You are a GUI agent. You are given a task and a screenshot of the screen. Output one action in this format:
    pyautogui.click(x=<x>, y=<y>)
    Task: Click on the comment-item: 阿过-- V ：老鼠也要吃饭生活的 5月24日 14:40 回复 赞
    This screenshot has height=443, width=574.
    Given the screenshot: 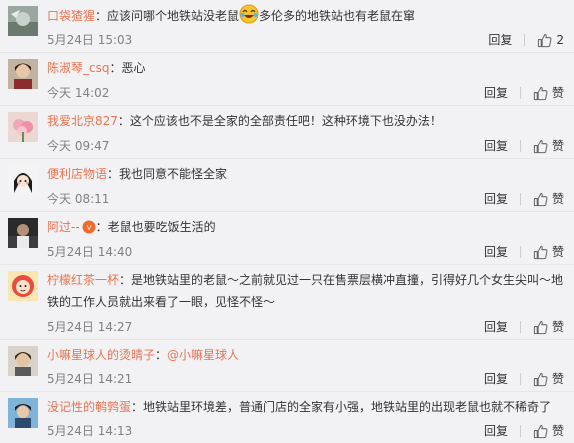 What is the action you would take?
    pyautogui.click(x=287, y=238)
    